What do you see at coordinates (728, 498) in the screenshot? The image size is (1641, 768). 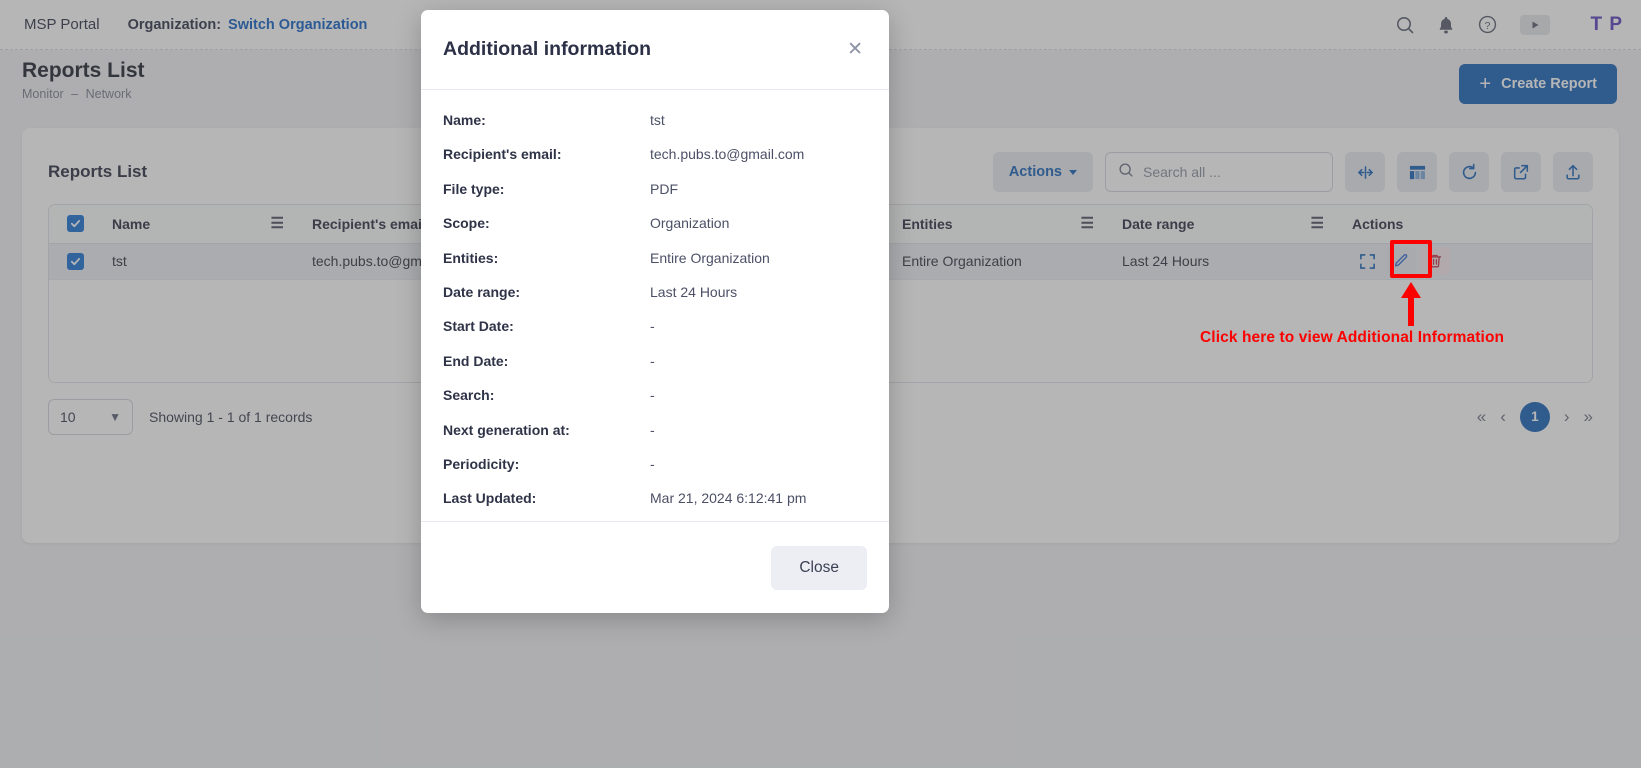 I see `info-value: Mar 21, 2024 6:12:41 pm` at bounding box center [728, 498].